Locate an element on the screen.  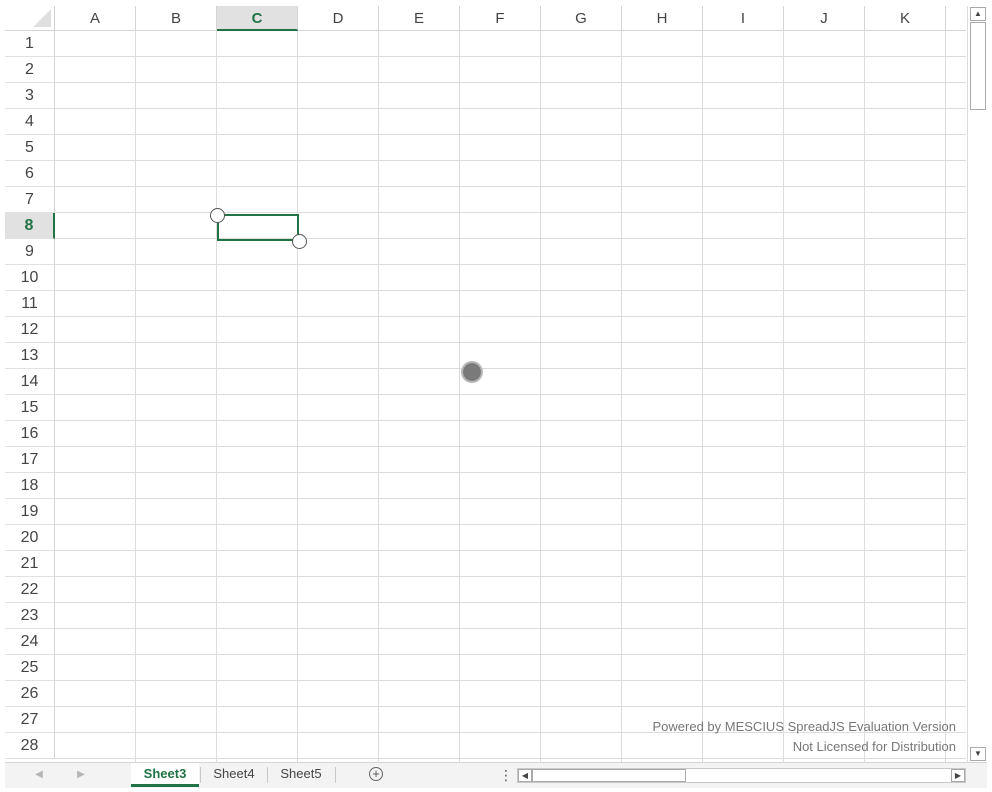
row-header-24: 24 is located at coordinates (30, 642).